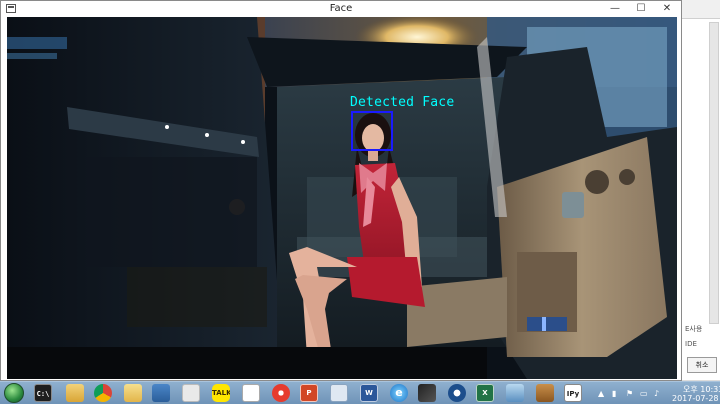 The image size is (720, 404). Describe the element at coordinates (309, 393) in the screenshot. I see `powerpoint-icon: P` at that location.